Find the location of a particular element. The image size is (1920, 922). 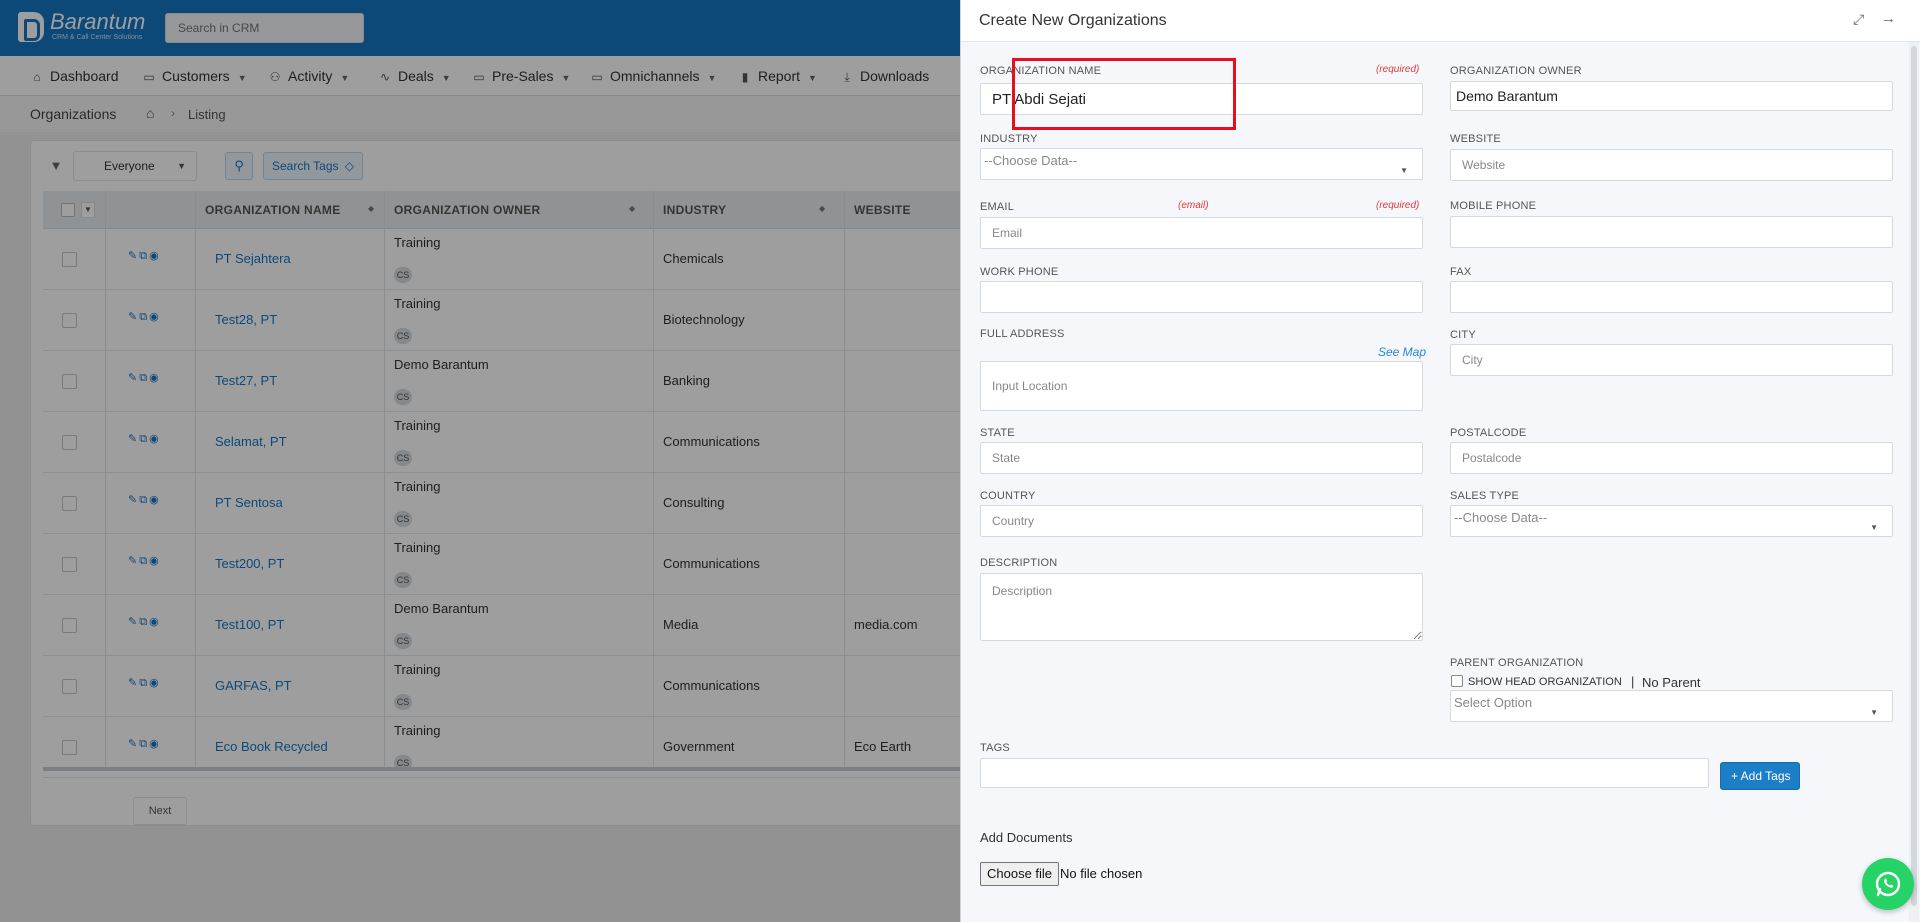

city-input is located at coordinates (1671, 360).